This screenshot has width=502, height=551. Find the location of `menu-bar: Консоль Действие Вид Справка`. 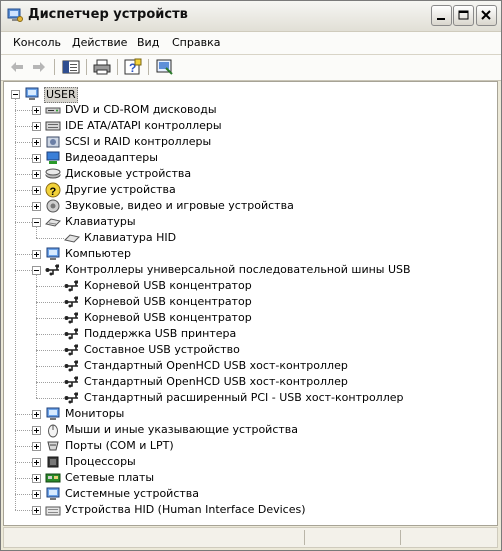

menu-bar: Консоль Действие Вид Справка is located at coordinates (251, 43).